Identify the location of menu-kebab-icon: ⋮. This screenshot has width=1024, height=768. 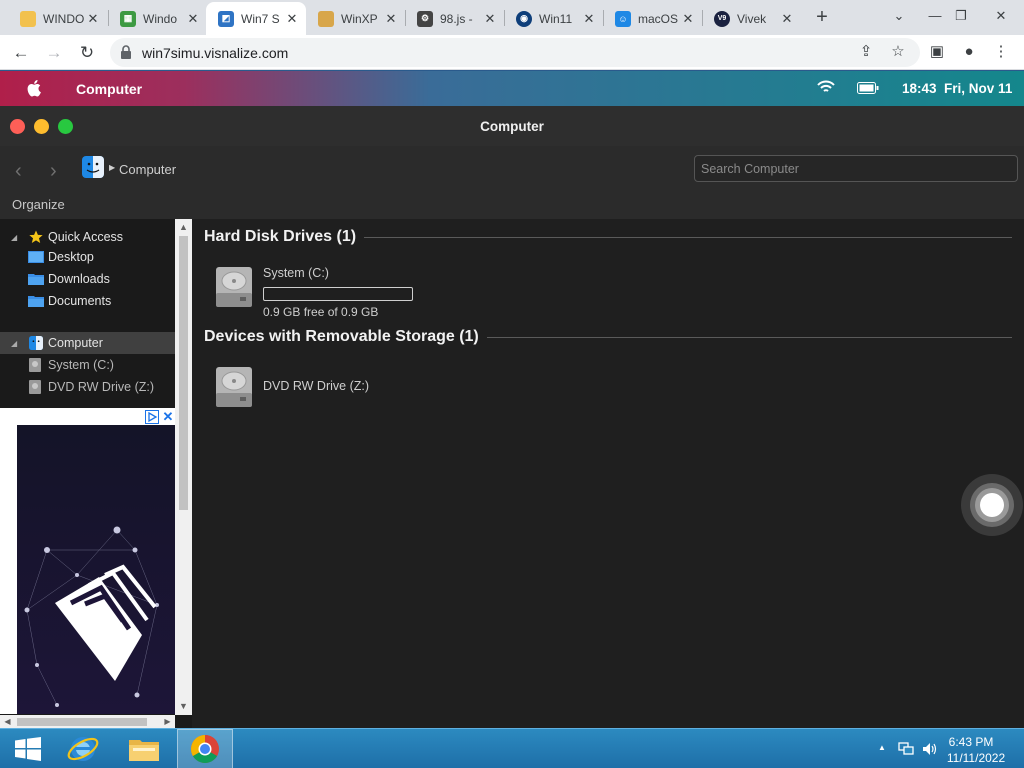
(1001, 52).